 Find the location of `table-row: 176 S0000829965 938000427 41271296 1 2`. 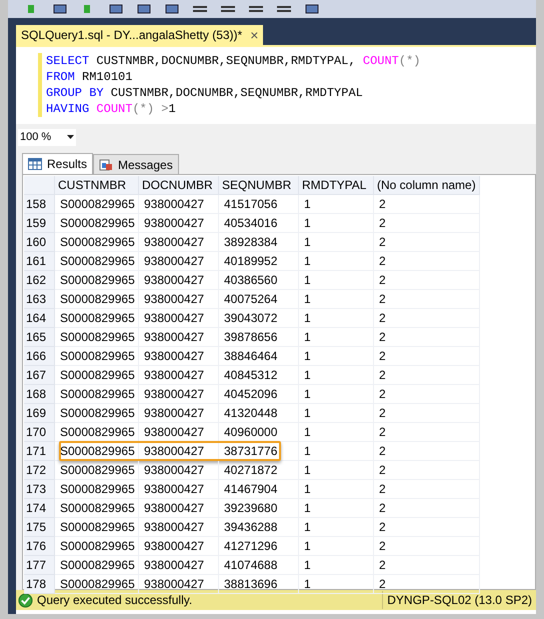

table-row: 176 S0000829965 938000427 41271296 1 2 is located at coordinates (279, 546).